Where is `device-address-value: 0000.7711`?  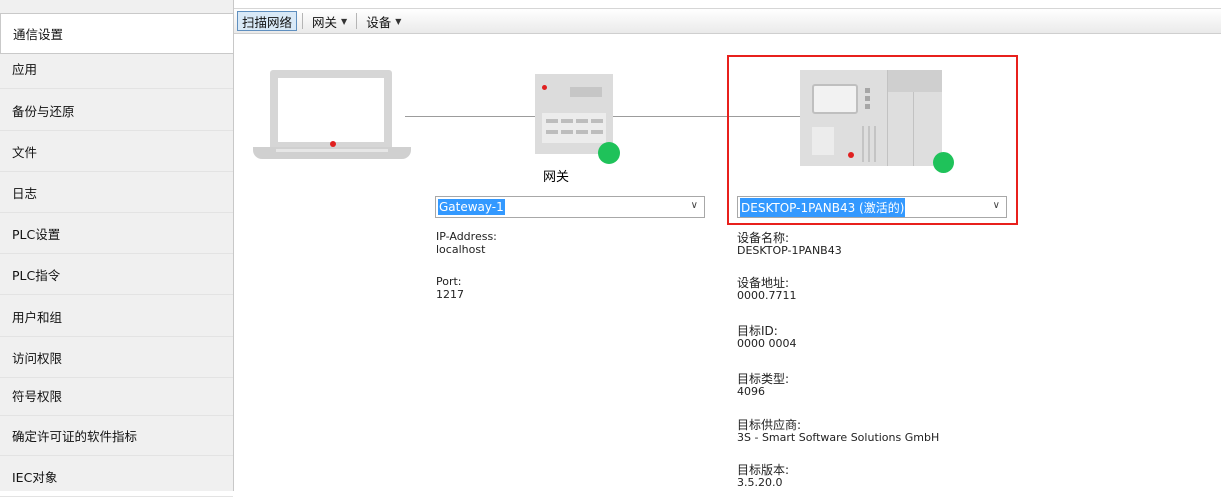 device-address-value: 0000.7711 is located at coordinates (767, 295).